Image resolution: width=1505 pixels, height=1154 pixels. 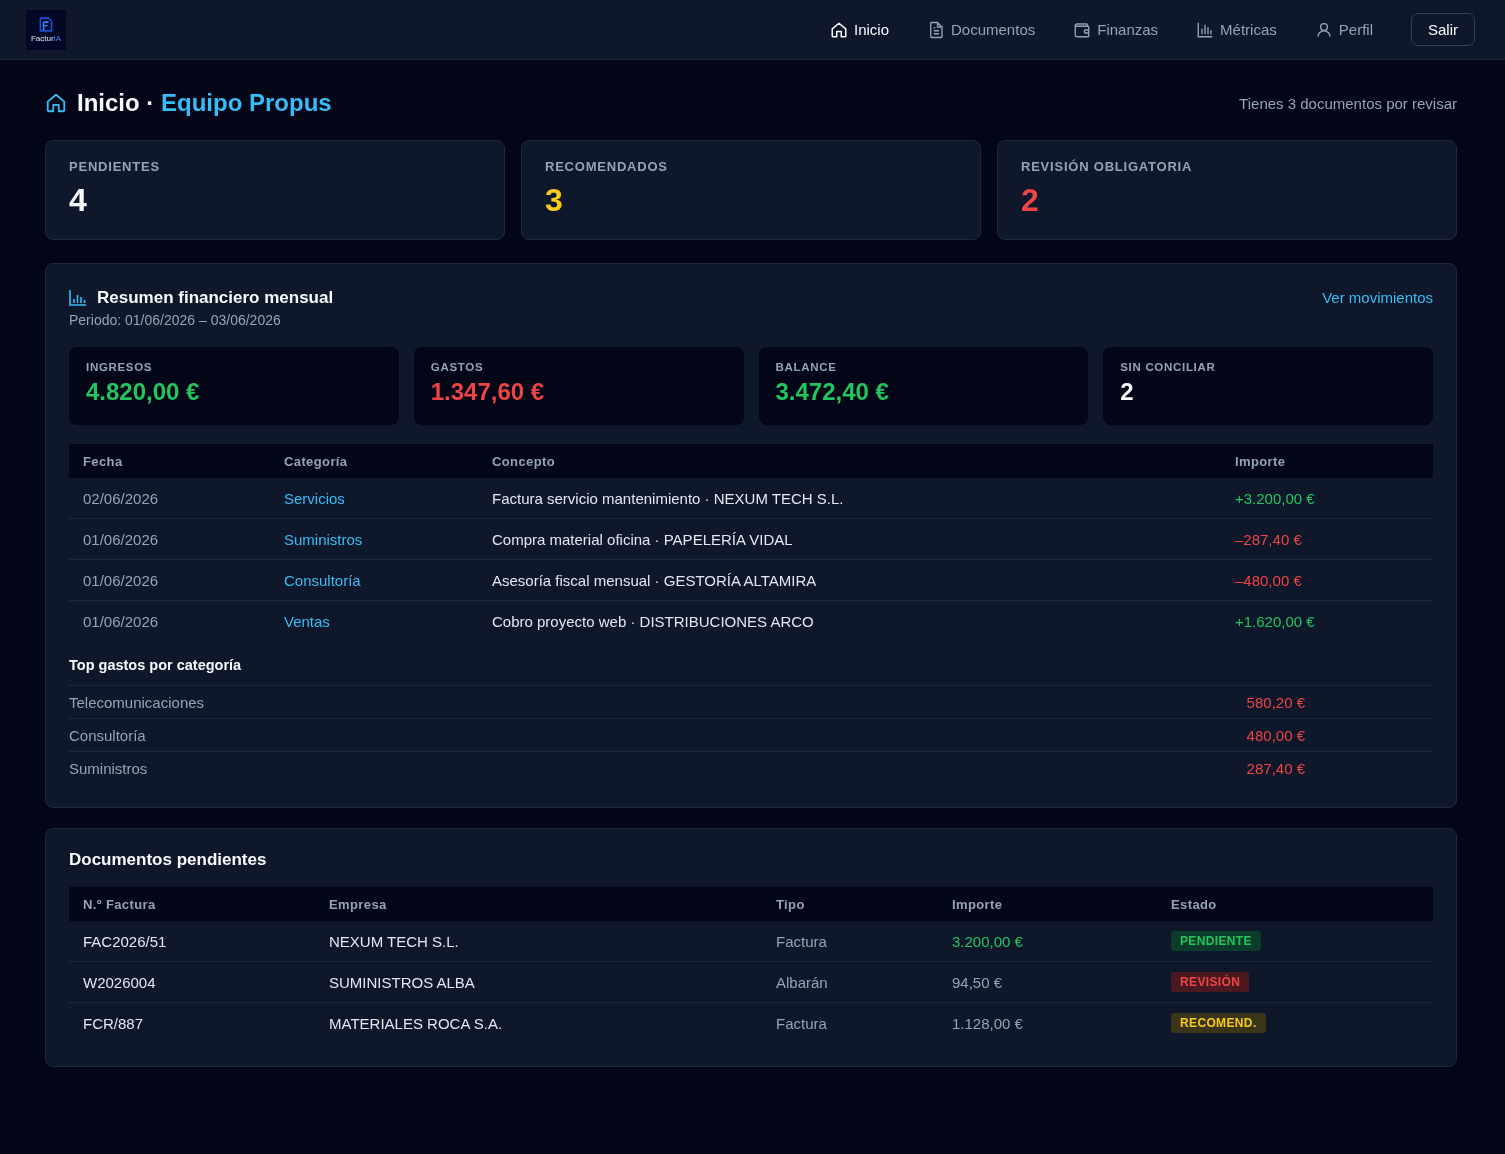 What do you see at coordinates (78, 200) in the screenshot?
I see `stat-value: 4` at bounding box center [78, 200].